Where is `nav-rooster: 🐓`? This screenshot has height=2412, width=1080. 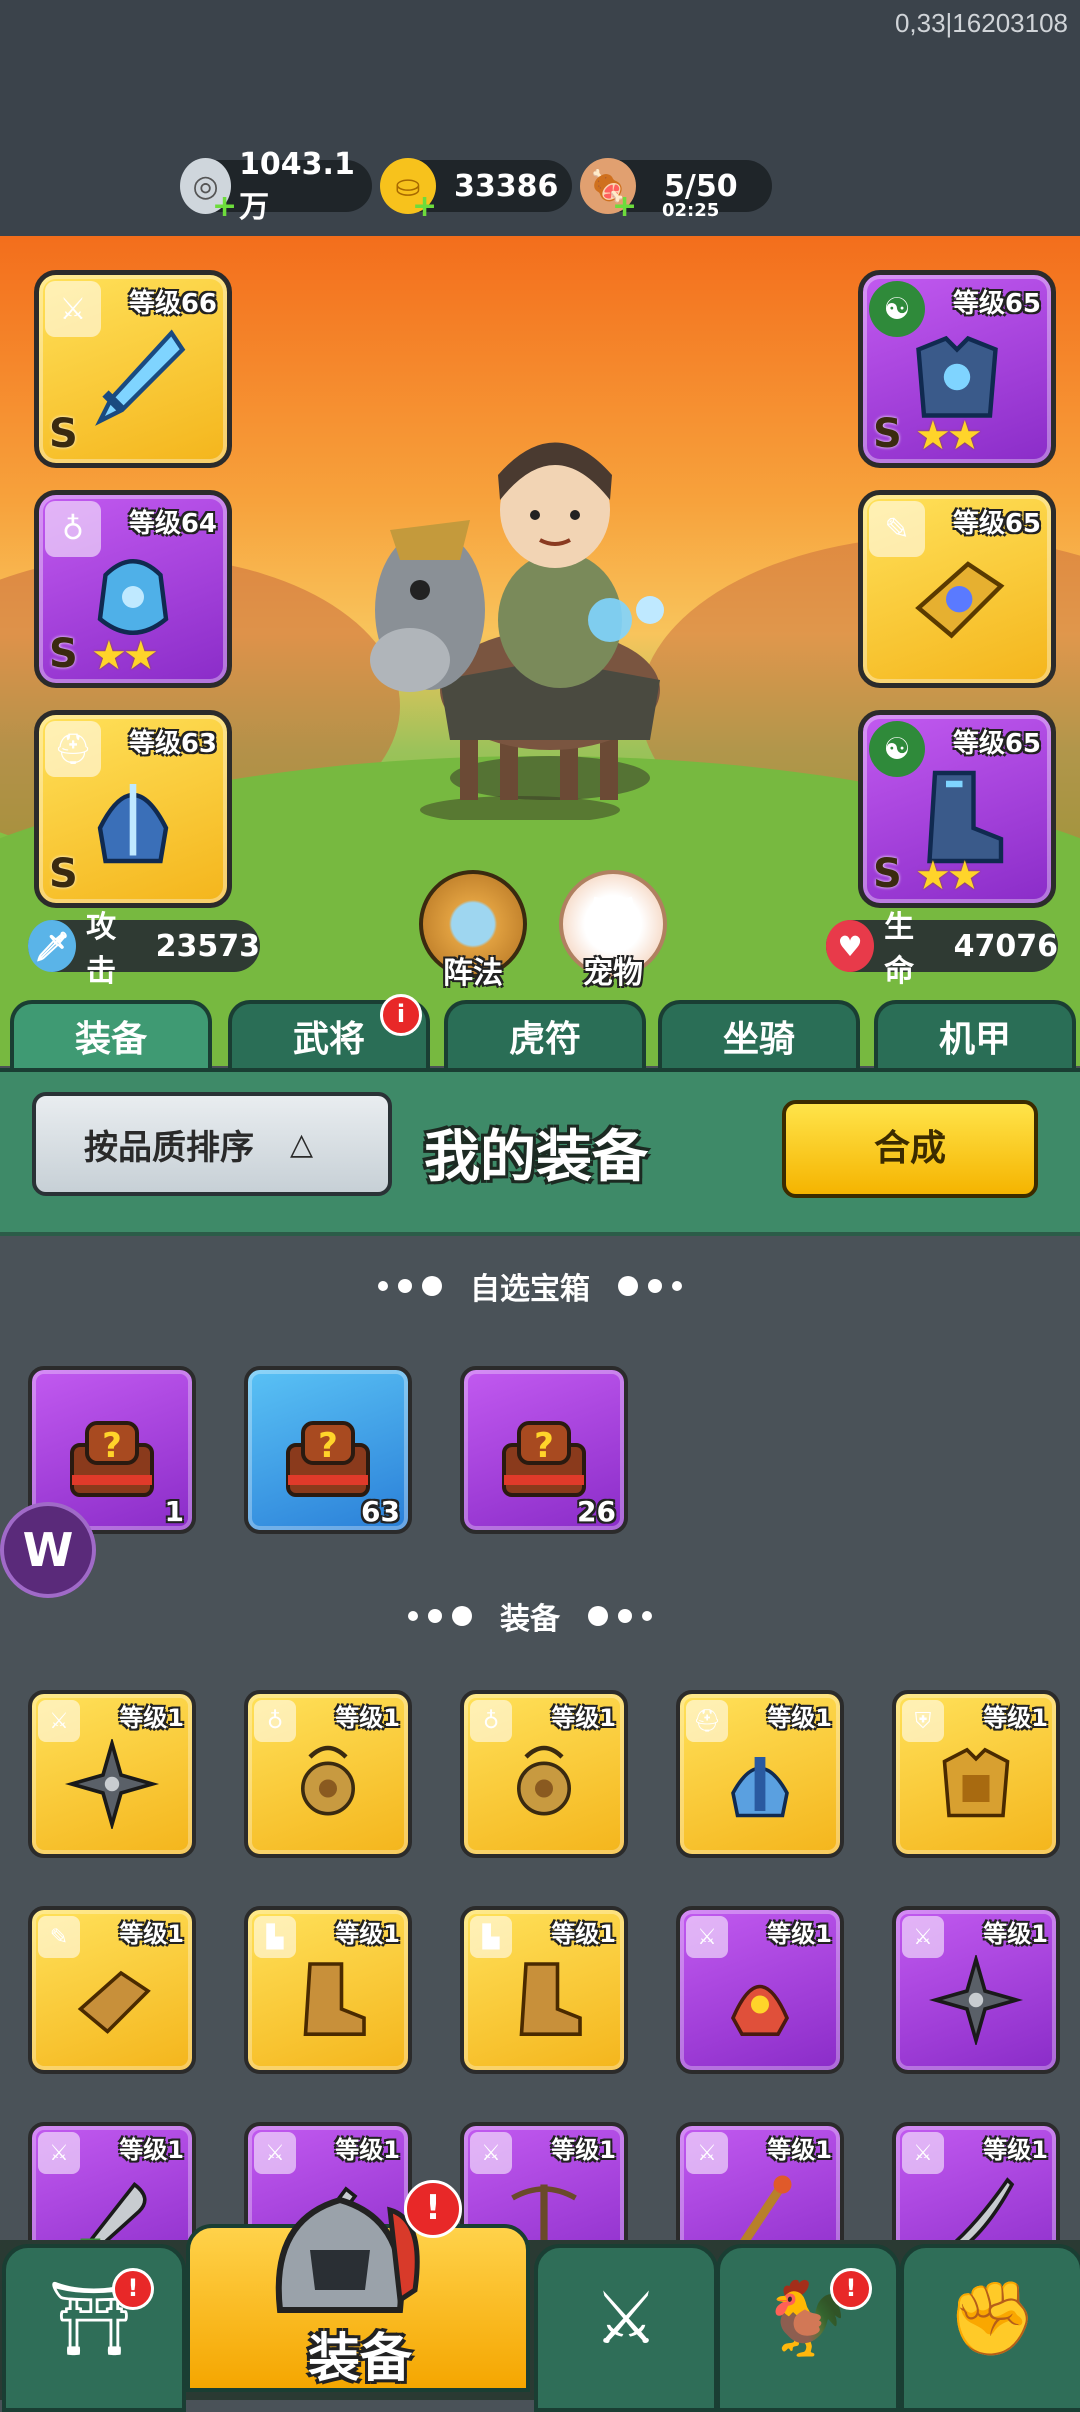
nav-rooster: 🐓 is located at coordinates (808, 2328).